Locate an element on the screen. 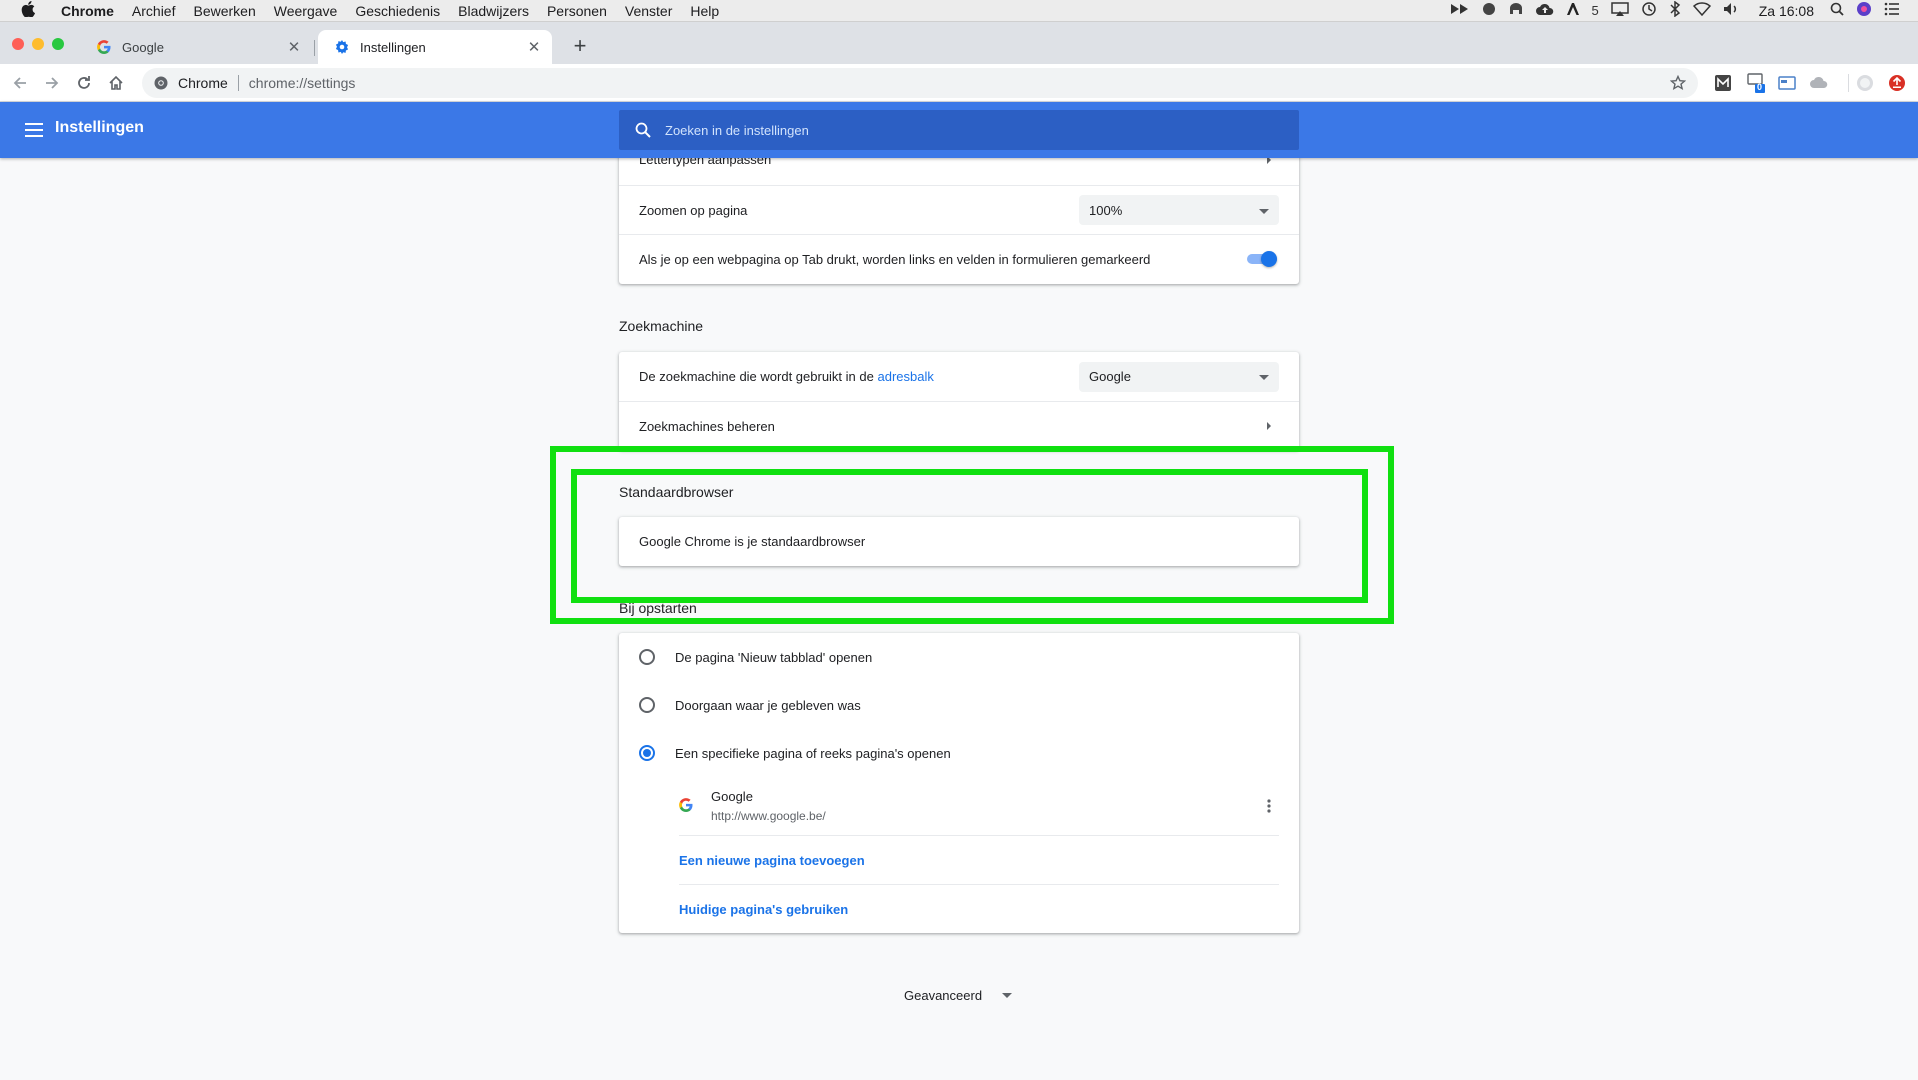  forward-button is located at coordinates (52, 83).